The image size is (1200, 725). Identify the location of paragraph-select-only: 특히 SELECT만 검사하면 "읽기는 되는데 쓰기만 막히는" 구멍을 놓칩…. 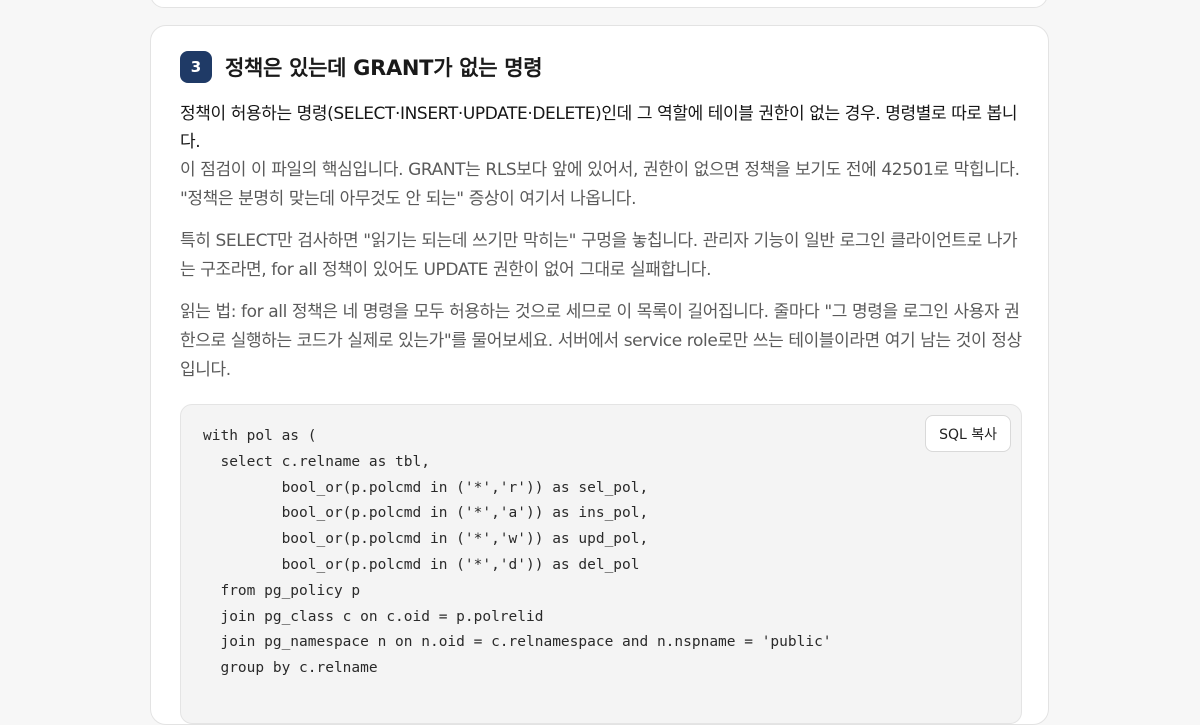
(599, 255).